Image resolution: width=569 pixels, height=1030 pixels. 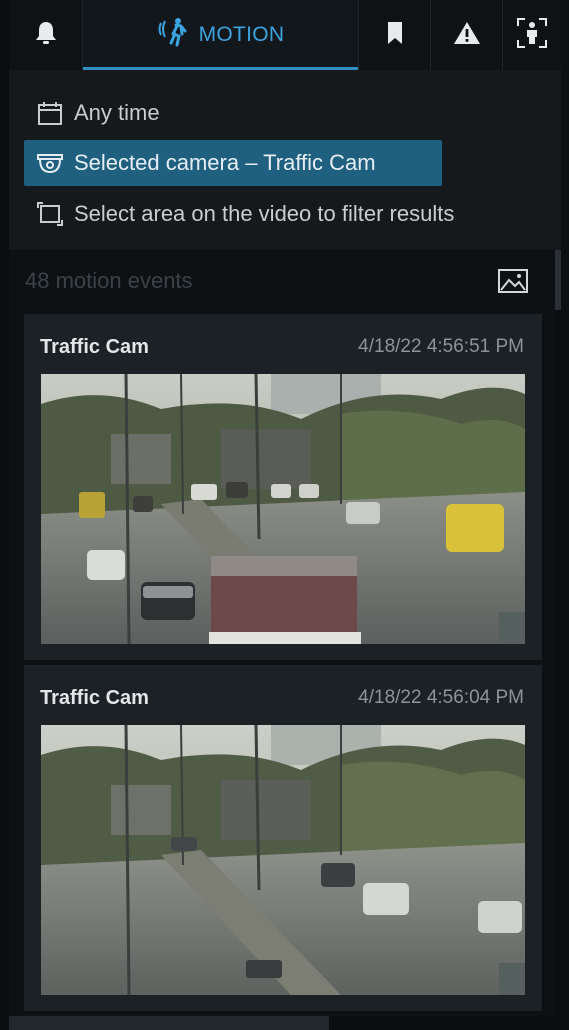 I want to click on results-header: 48 motion events, so click(x=285, y=280).